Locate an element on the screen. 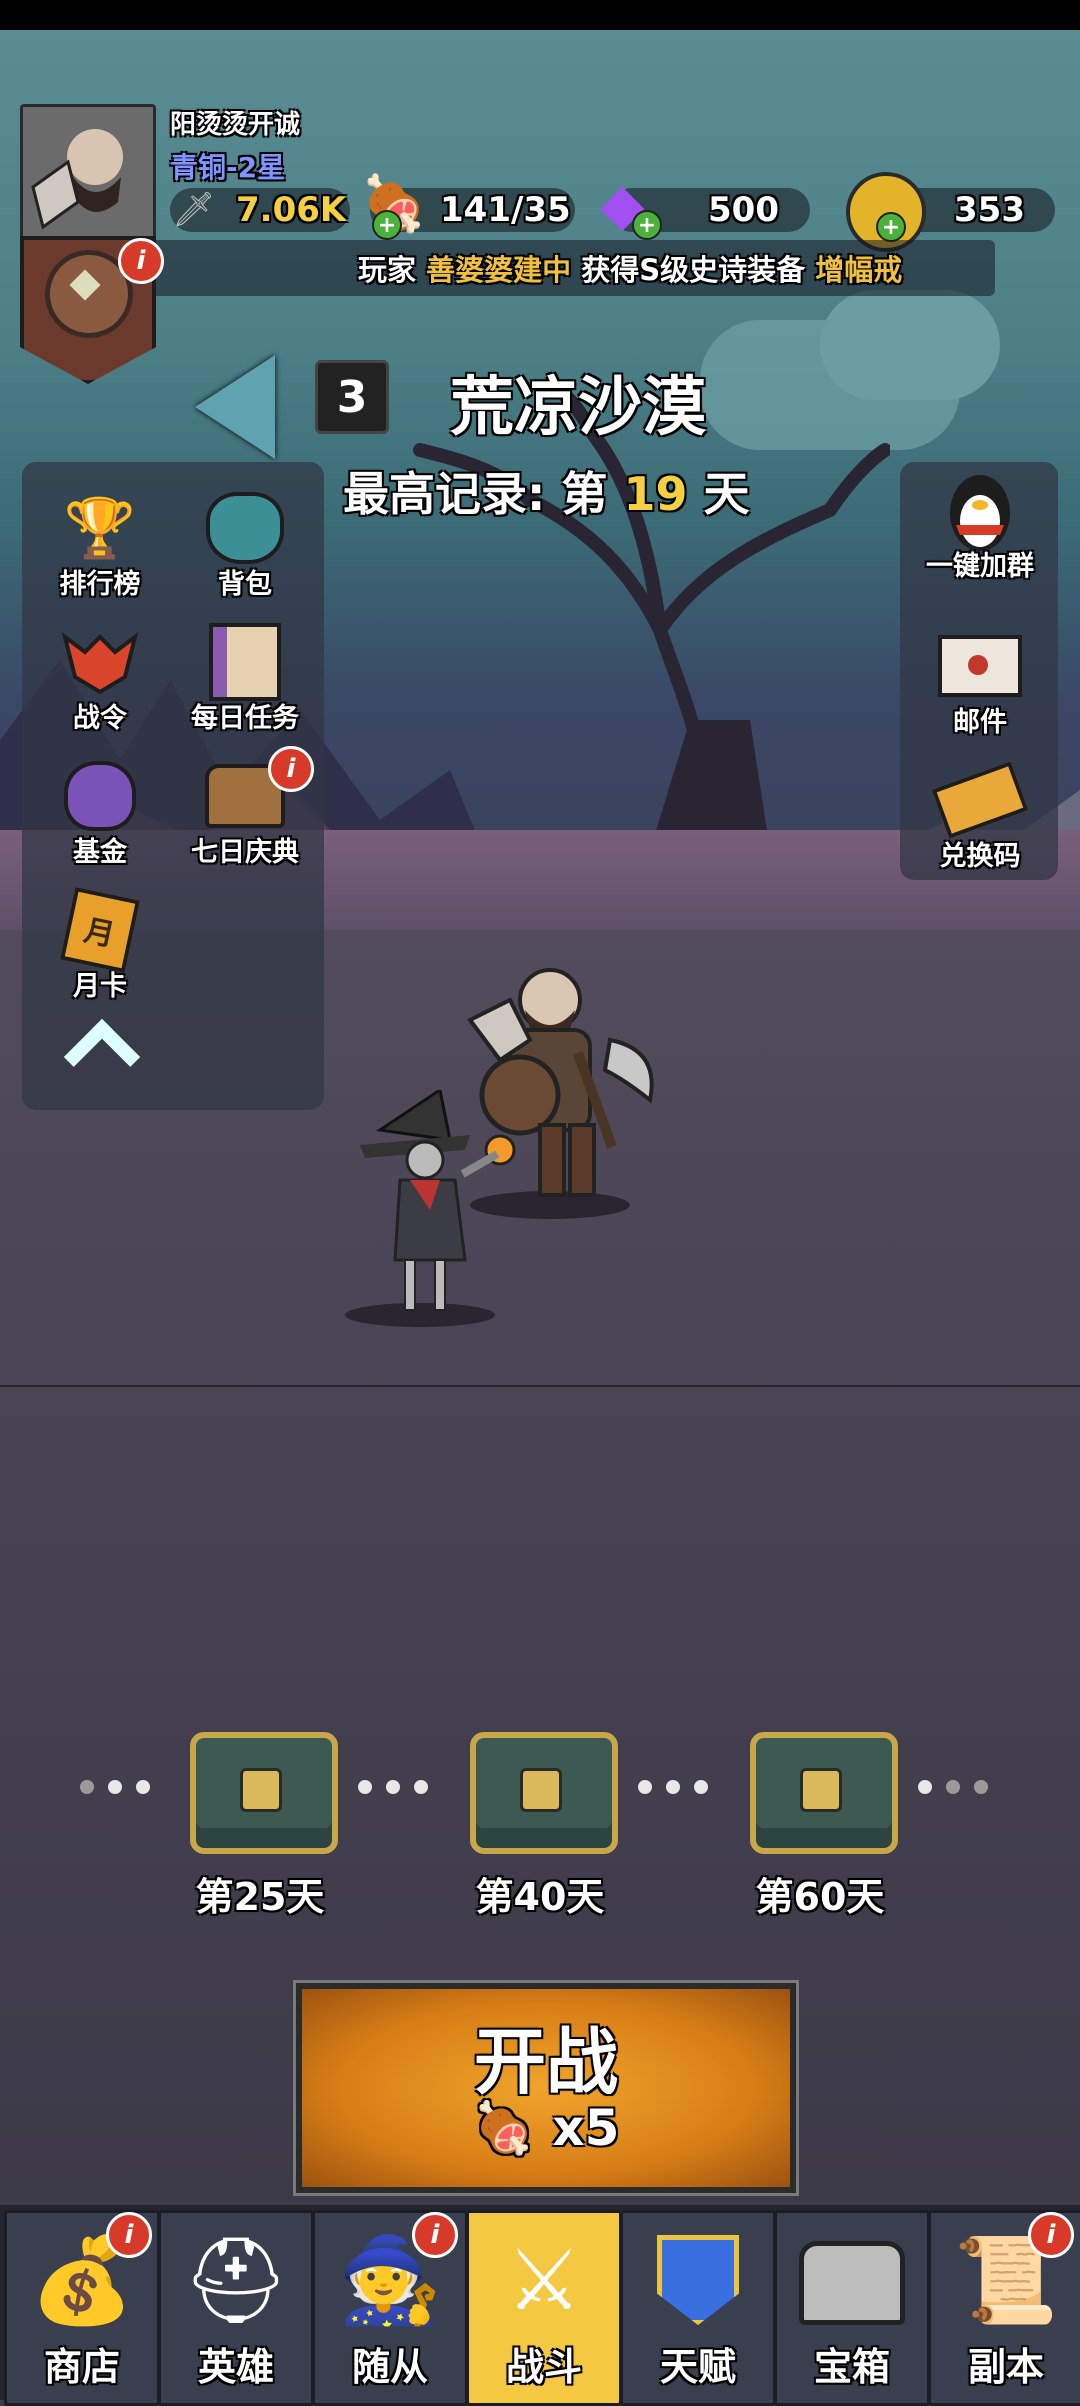 This screenshot has height=2406, width=1080. money-bag-icon is located at coordinates (100, 796).